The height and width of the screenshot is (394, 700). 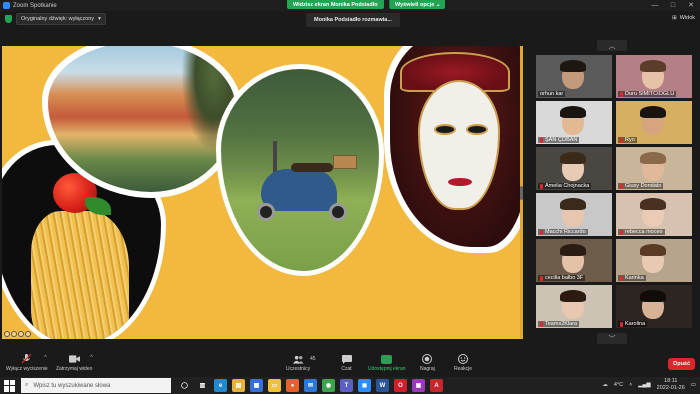 What do you see at coordinates (565, 186) in the screenshot?
I see `participant-name: Amelia Chojnacka` at bounding box center [565, 186].